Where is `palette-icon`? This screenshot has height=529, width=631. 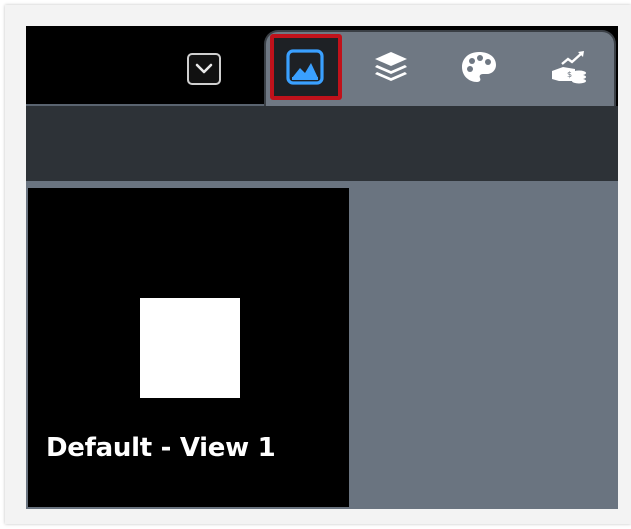 palette-icon is located at coordinates (479, 67).